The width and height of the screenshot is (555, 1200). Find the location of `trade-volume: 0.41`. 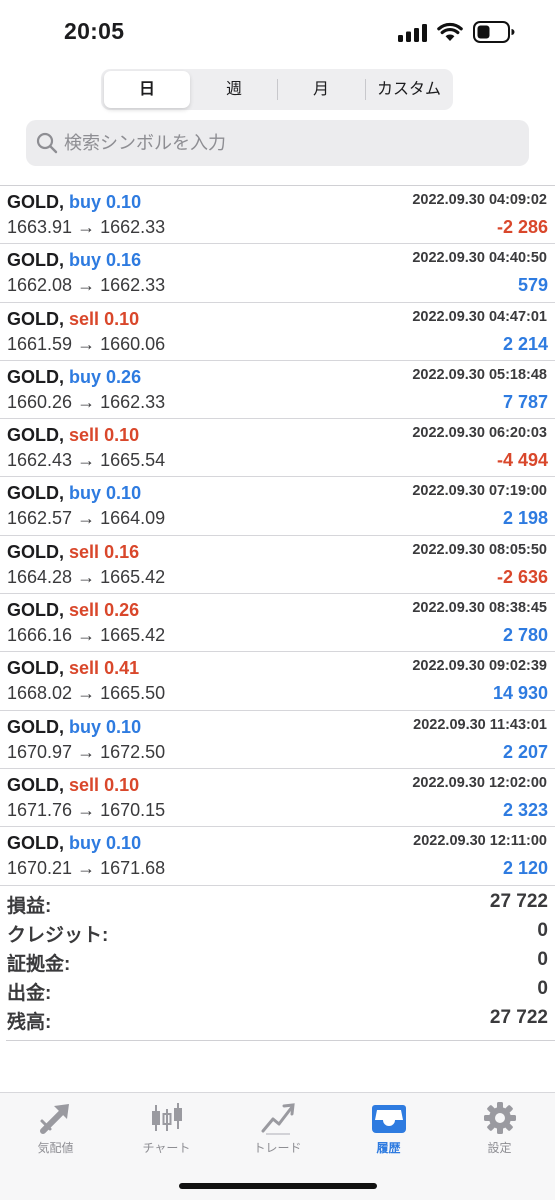

trade-volume: 0.41 is located at coordinates (122, 668).